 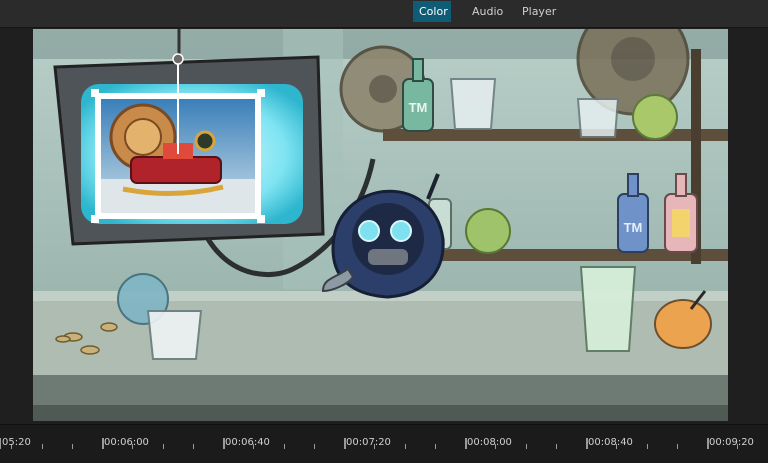 I want to click on ruler-major-tick, so click(x=0, y=443).